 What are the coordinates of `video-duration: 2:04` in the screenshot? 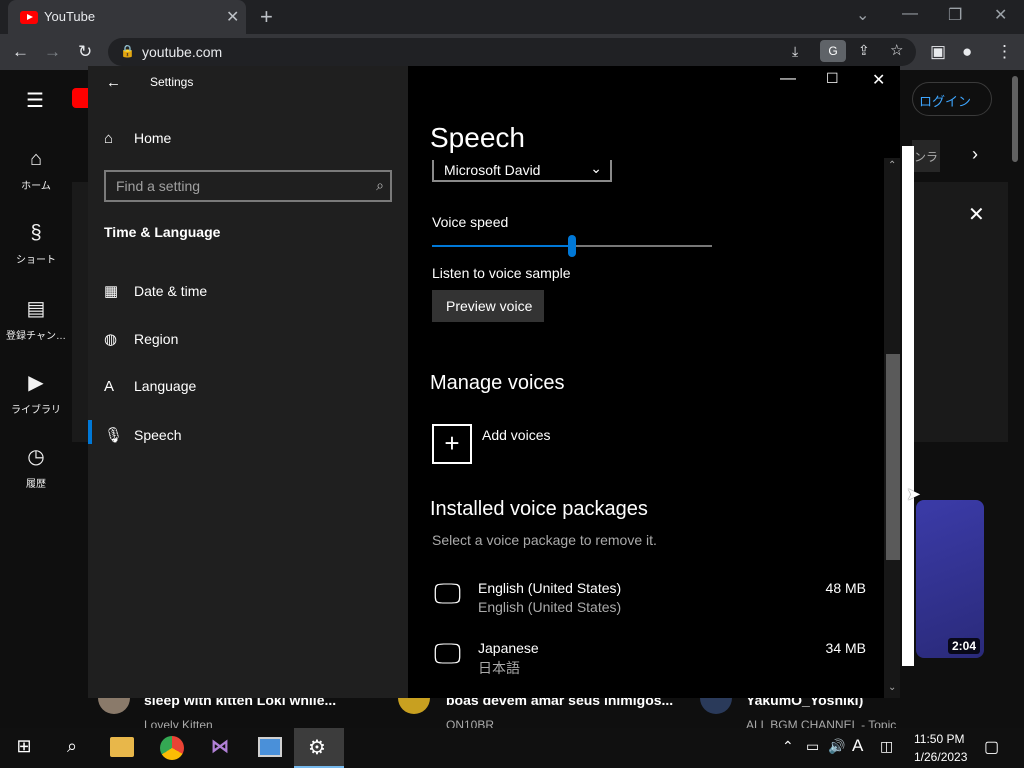 It's located at (963, 646).